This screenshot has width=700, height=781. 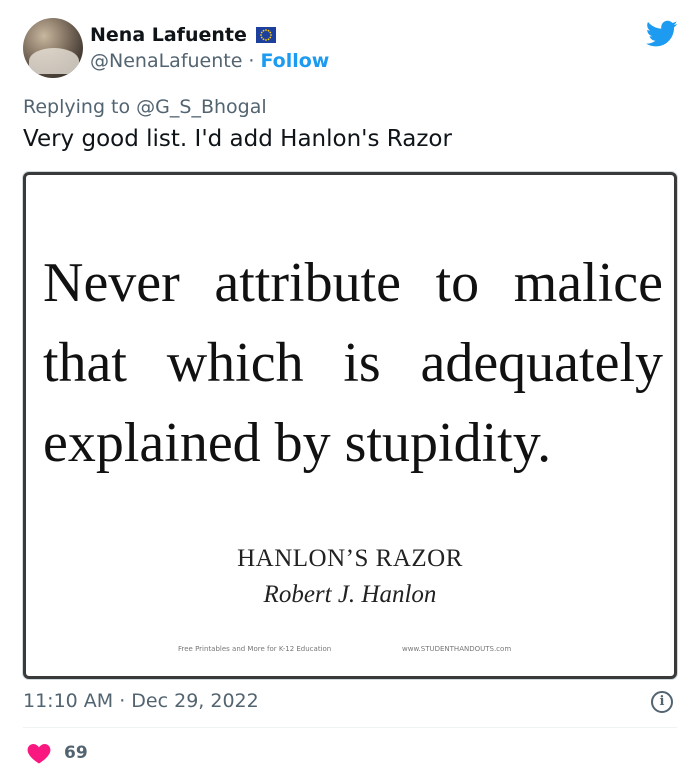 I want to click on like-count: 69, so click(x=76, y=753).